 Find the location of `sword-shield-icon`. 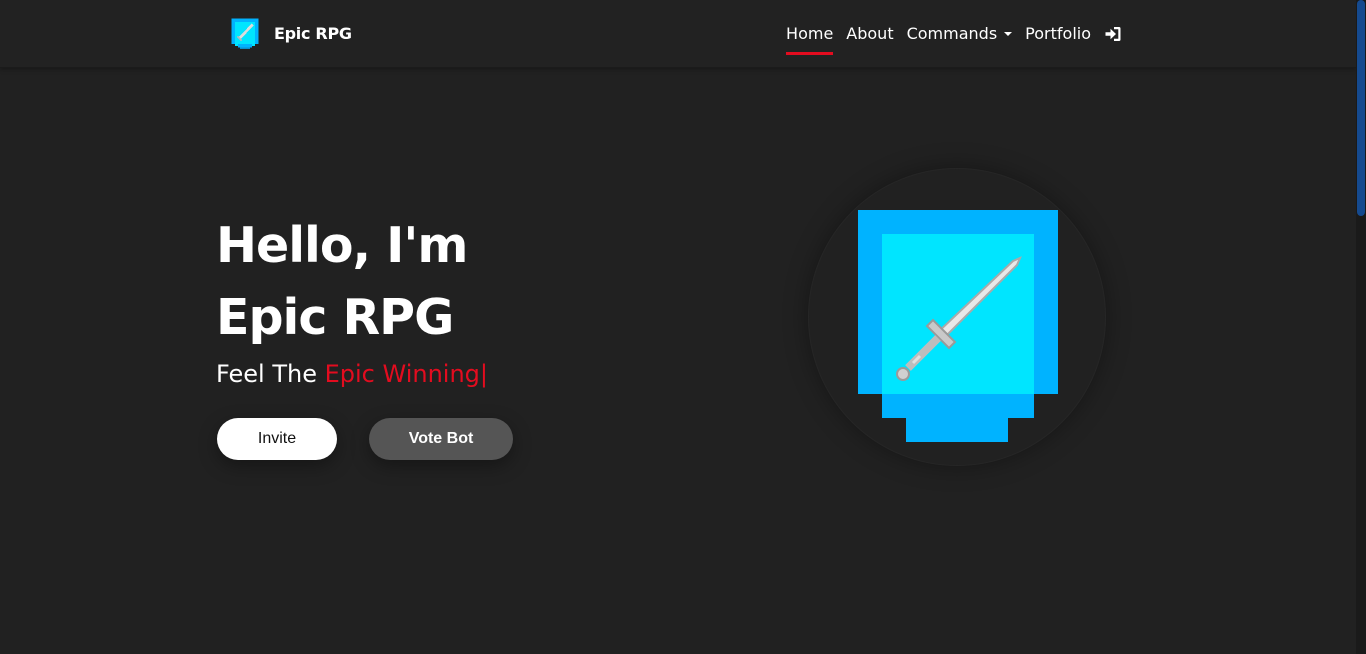

sword-shield-icon is located at coordinates (958, 326).